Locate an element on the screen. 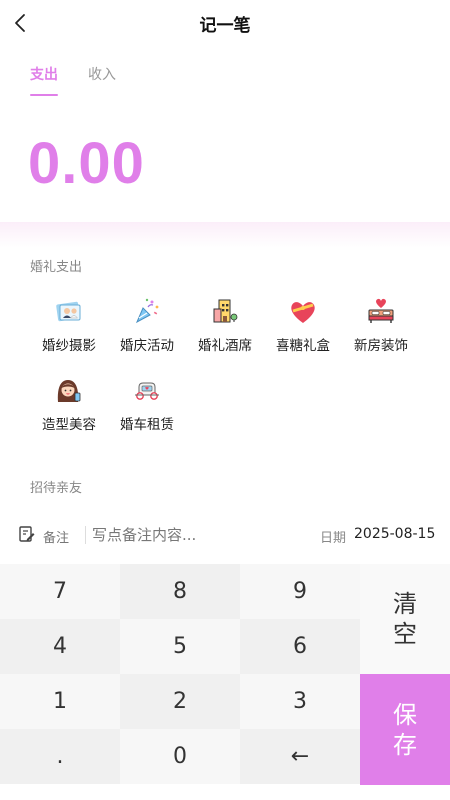 The height and width of the screenshot is (800, 450). category-label: 婚纱摄影 is located at coordinates (69, 346).